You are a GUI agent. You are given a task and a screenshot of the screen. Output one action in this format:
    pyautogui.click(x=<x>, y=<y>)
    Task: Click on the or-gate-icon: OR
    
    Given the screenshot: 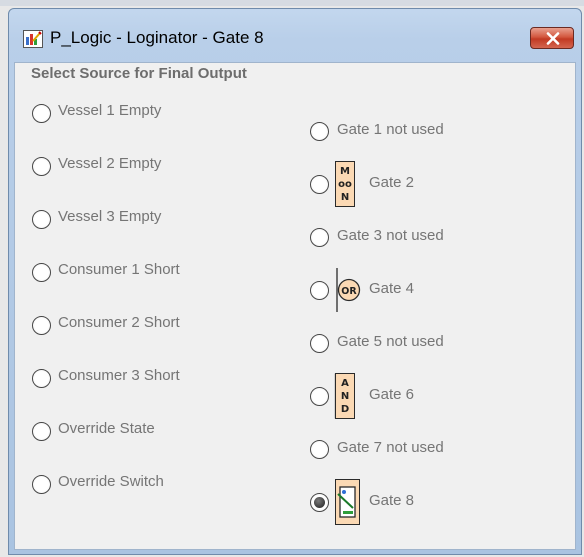 What is the action you would take?
    pyautogui.click(x=348, y=290)
    